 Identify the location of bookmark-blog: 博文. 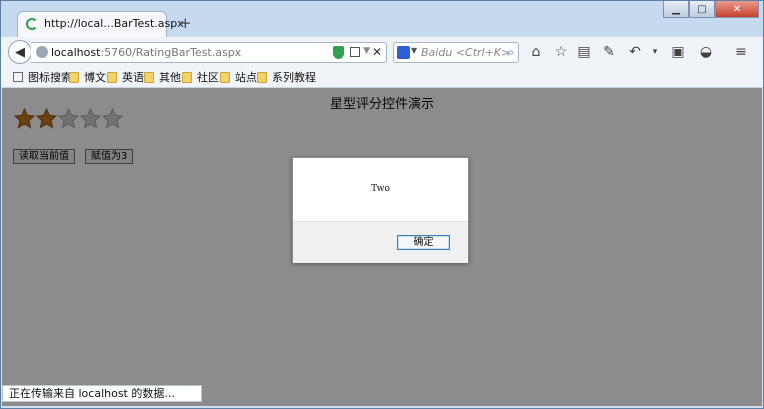
(87, 77).